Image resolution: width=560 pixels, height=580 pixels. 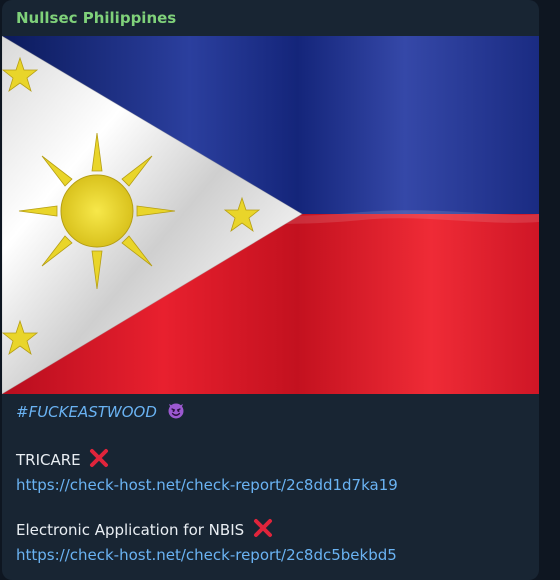 What do you see at coordinates (273, 413) in the screenshot?
I see `hashtag-line: #FUCKEASTWOOD` at bounding box center [273, 413].